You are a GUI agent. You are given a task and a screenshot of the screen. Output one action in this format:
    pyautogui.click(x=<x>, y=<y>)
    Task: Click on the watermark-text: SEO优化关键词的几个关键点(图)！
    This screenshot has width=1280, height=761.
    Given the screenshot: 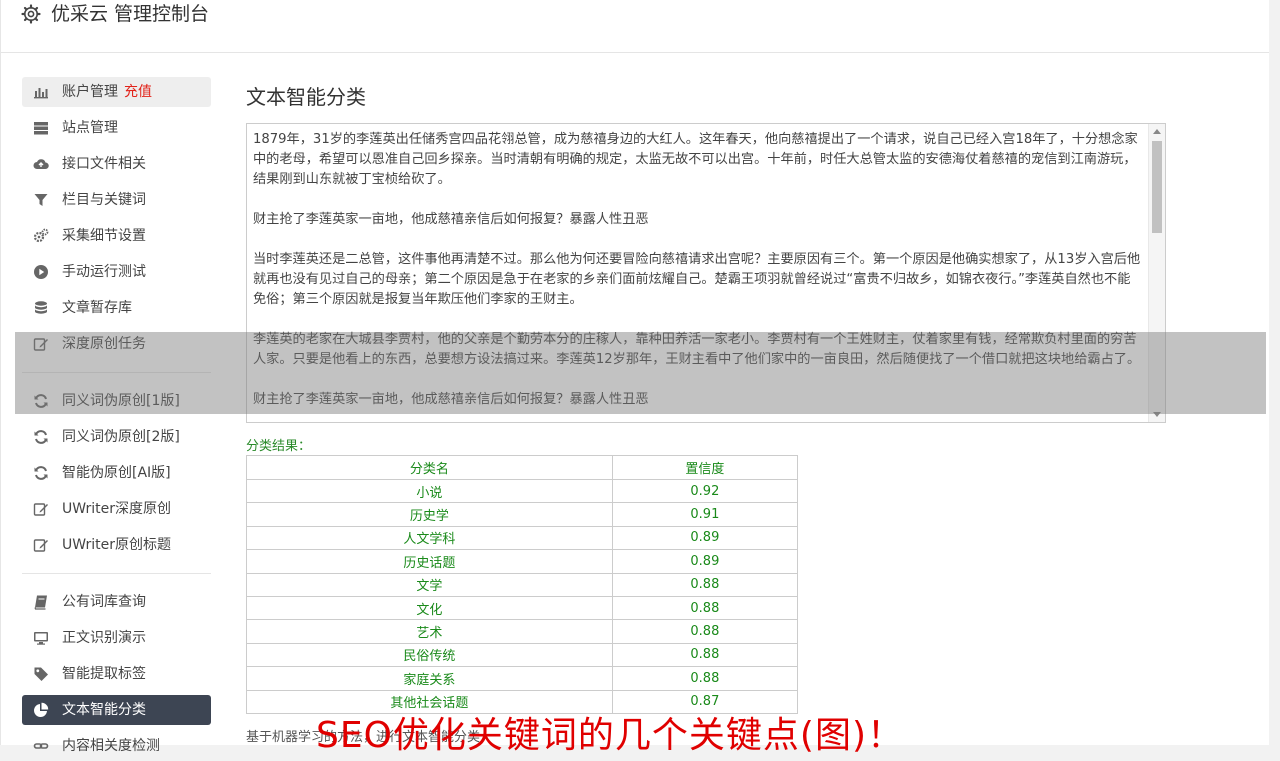 What is the action you would take?
    pyautogui.click(x=610, y=735)
    